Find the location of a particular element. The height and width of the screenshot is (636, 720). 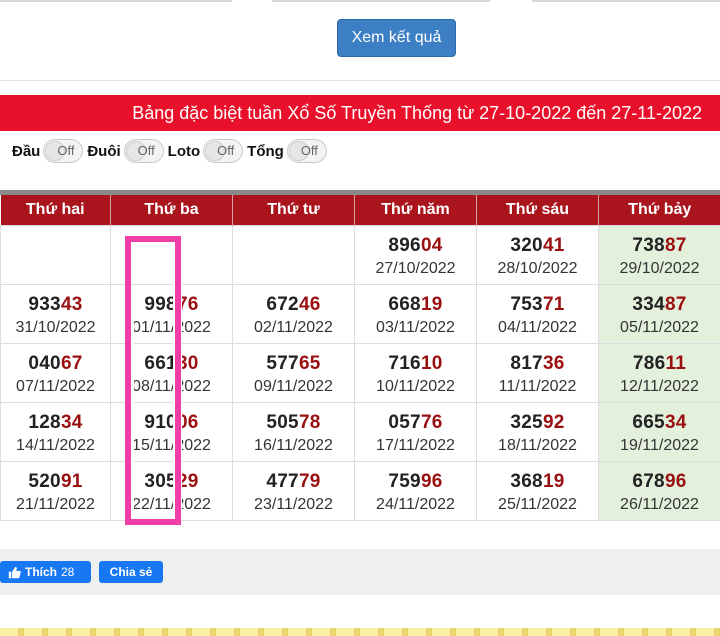

prize-number-tail: 96 is located at coordinates (675, 481).